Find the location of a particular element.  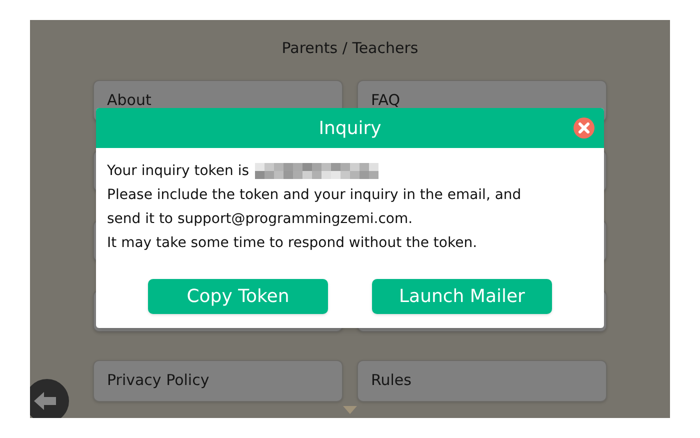

dialog-text: Please include the token and your inquiry in the email, and is located at coordinates (314, 195).